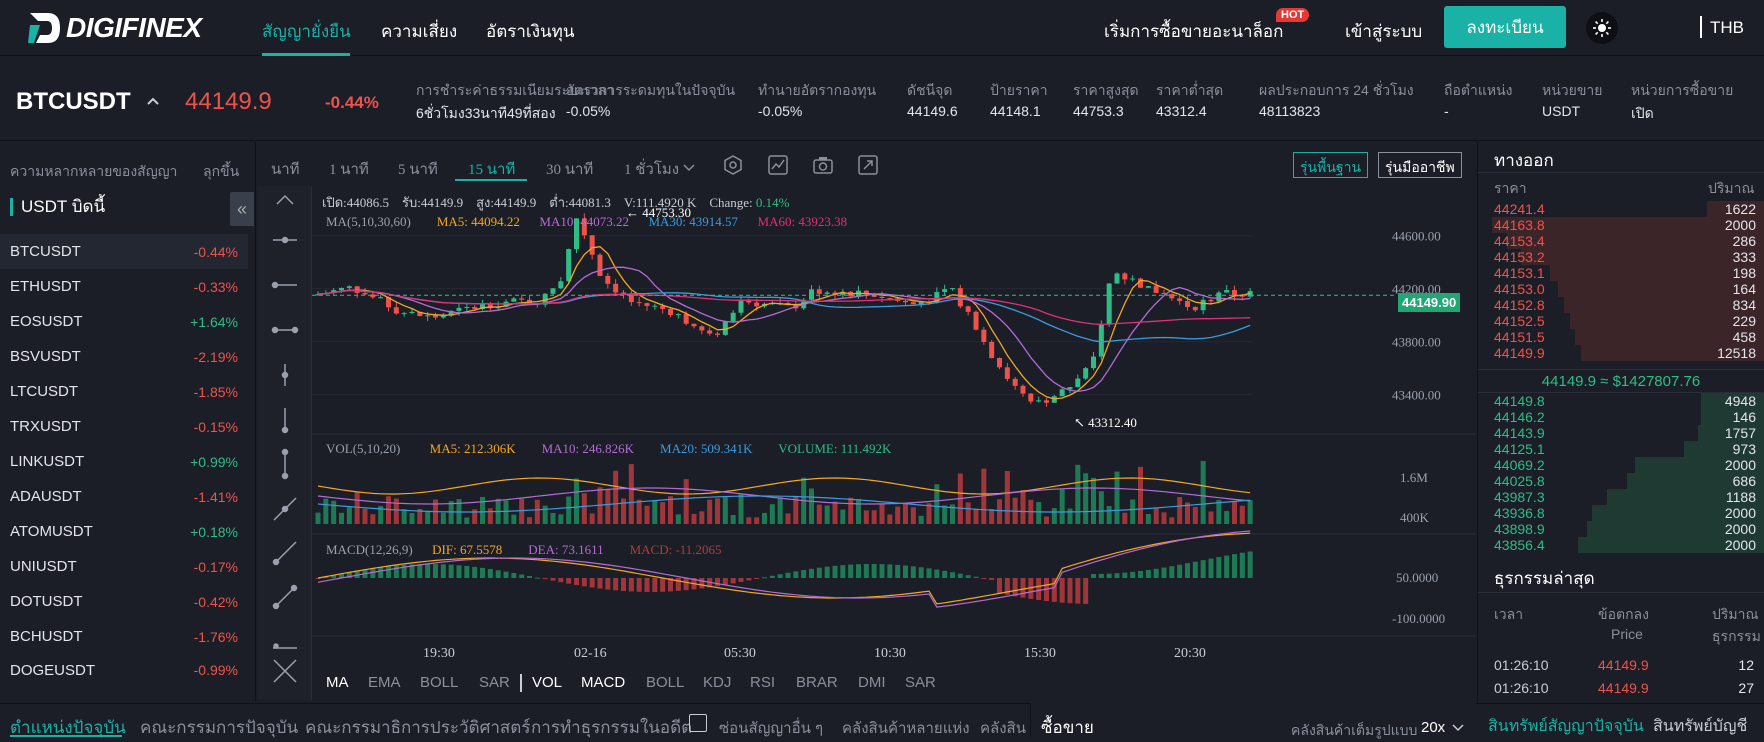 This screenshot has height=742, width=1764. Describe the element at coordinates (124, 636) in the screenshot. I see `market-row: BCHUSDT-1.76%` at that location.